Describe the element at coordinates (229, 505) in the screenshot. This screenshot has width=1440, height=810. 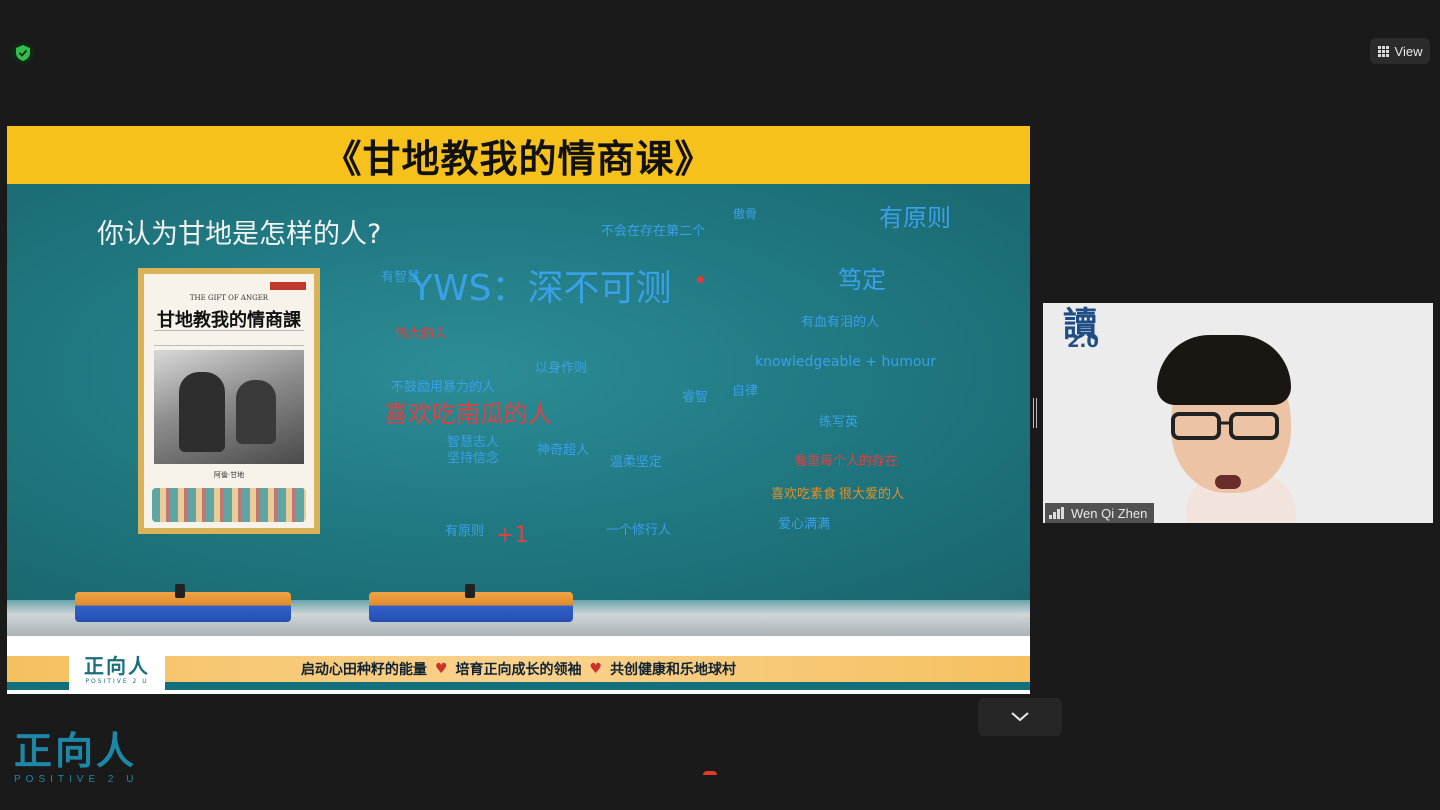
I see `book-ornament` at that location.